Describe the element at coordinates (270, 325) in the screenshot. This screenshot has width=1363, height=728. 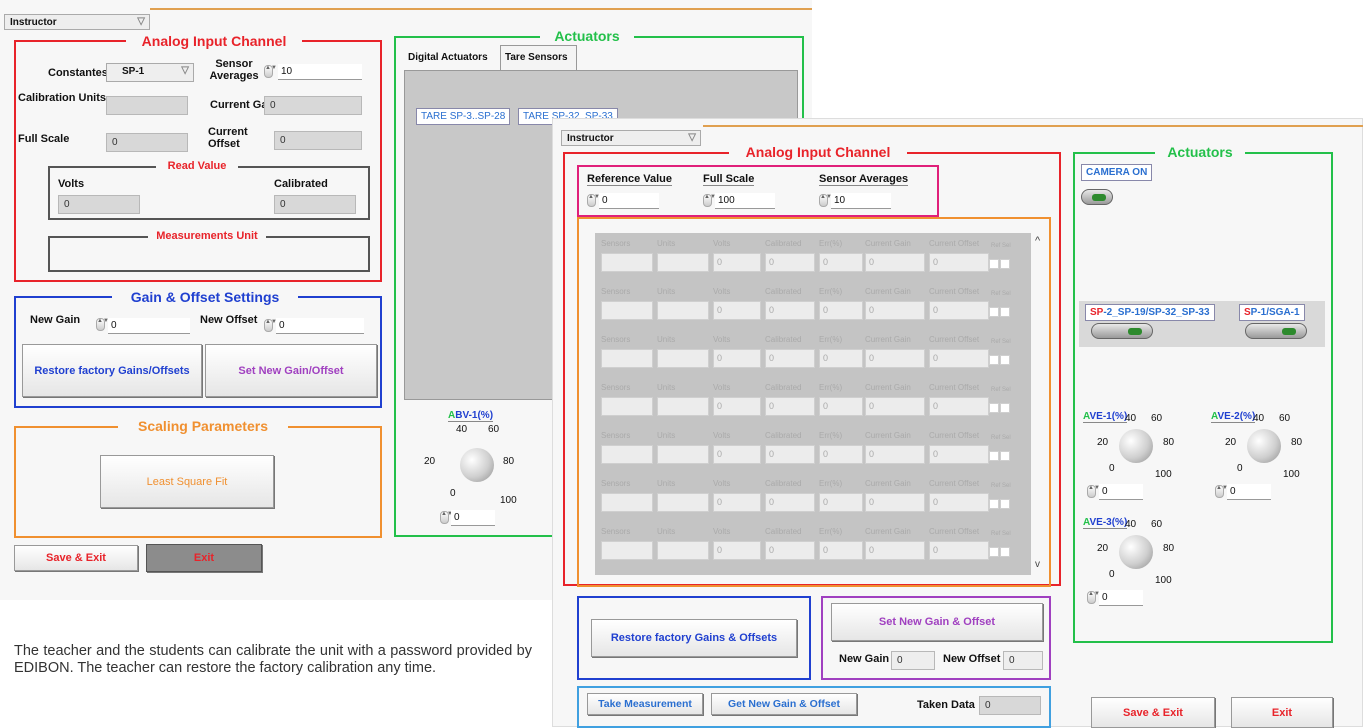
I see `new-offset-spinner: ▲▼` at that location.